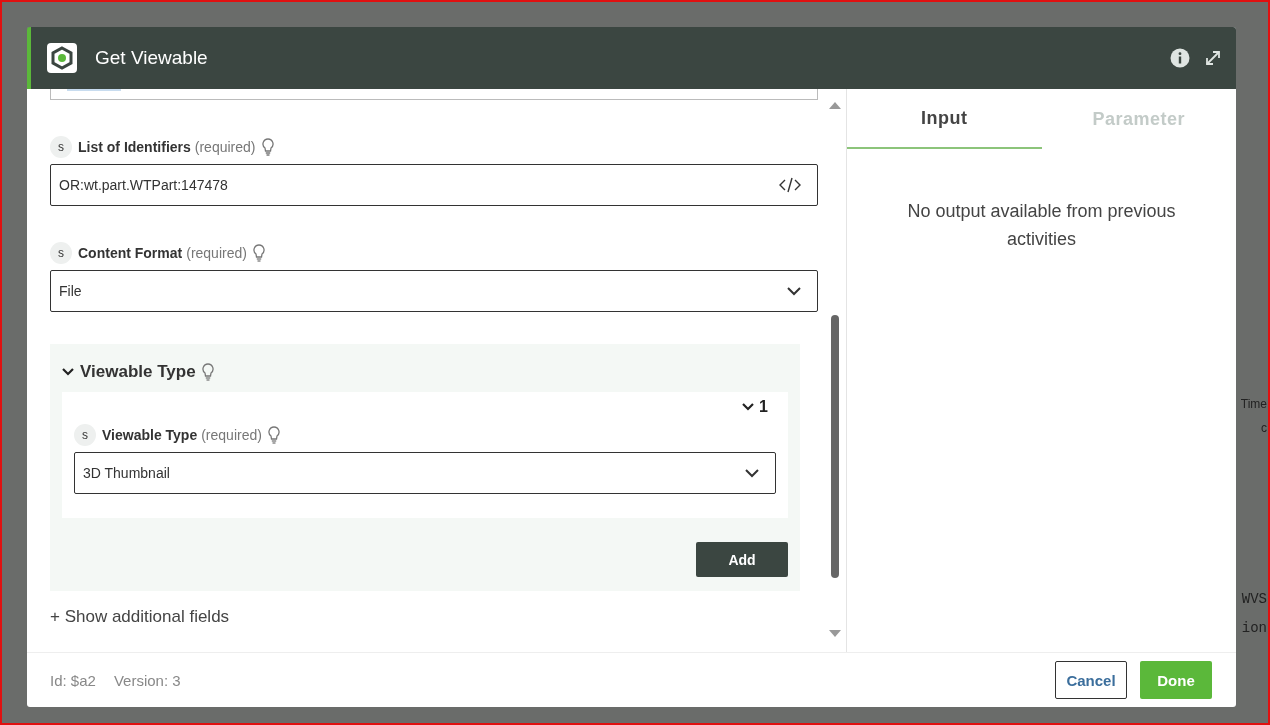  Describe the element at coordinates (434, 185) in the screenshot. I see `input-field: OR:wt.part.WTPart:147478` at that location.